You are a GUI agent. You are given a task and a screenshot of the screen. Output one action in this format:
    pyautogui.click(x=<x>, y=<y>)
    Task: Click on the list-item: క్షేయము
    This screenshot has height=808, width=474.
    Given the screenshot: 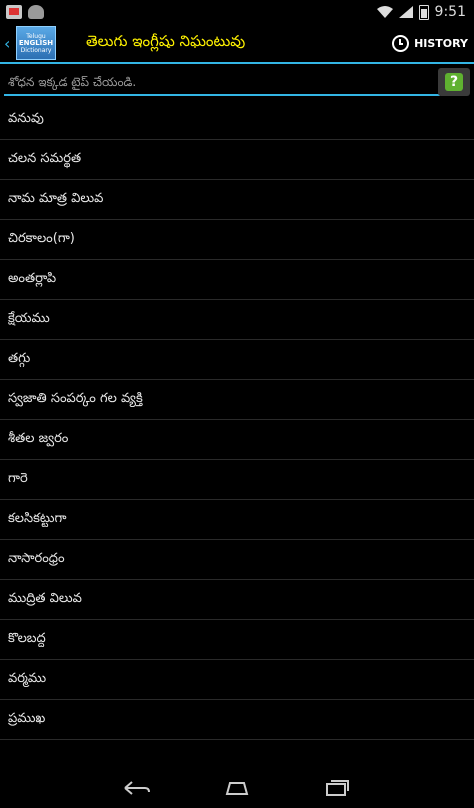 What is the action you would take?
    pyautogui.click(x=237, y=320)
    